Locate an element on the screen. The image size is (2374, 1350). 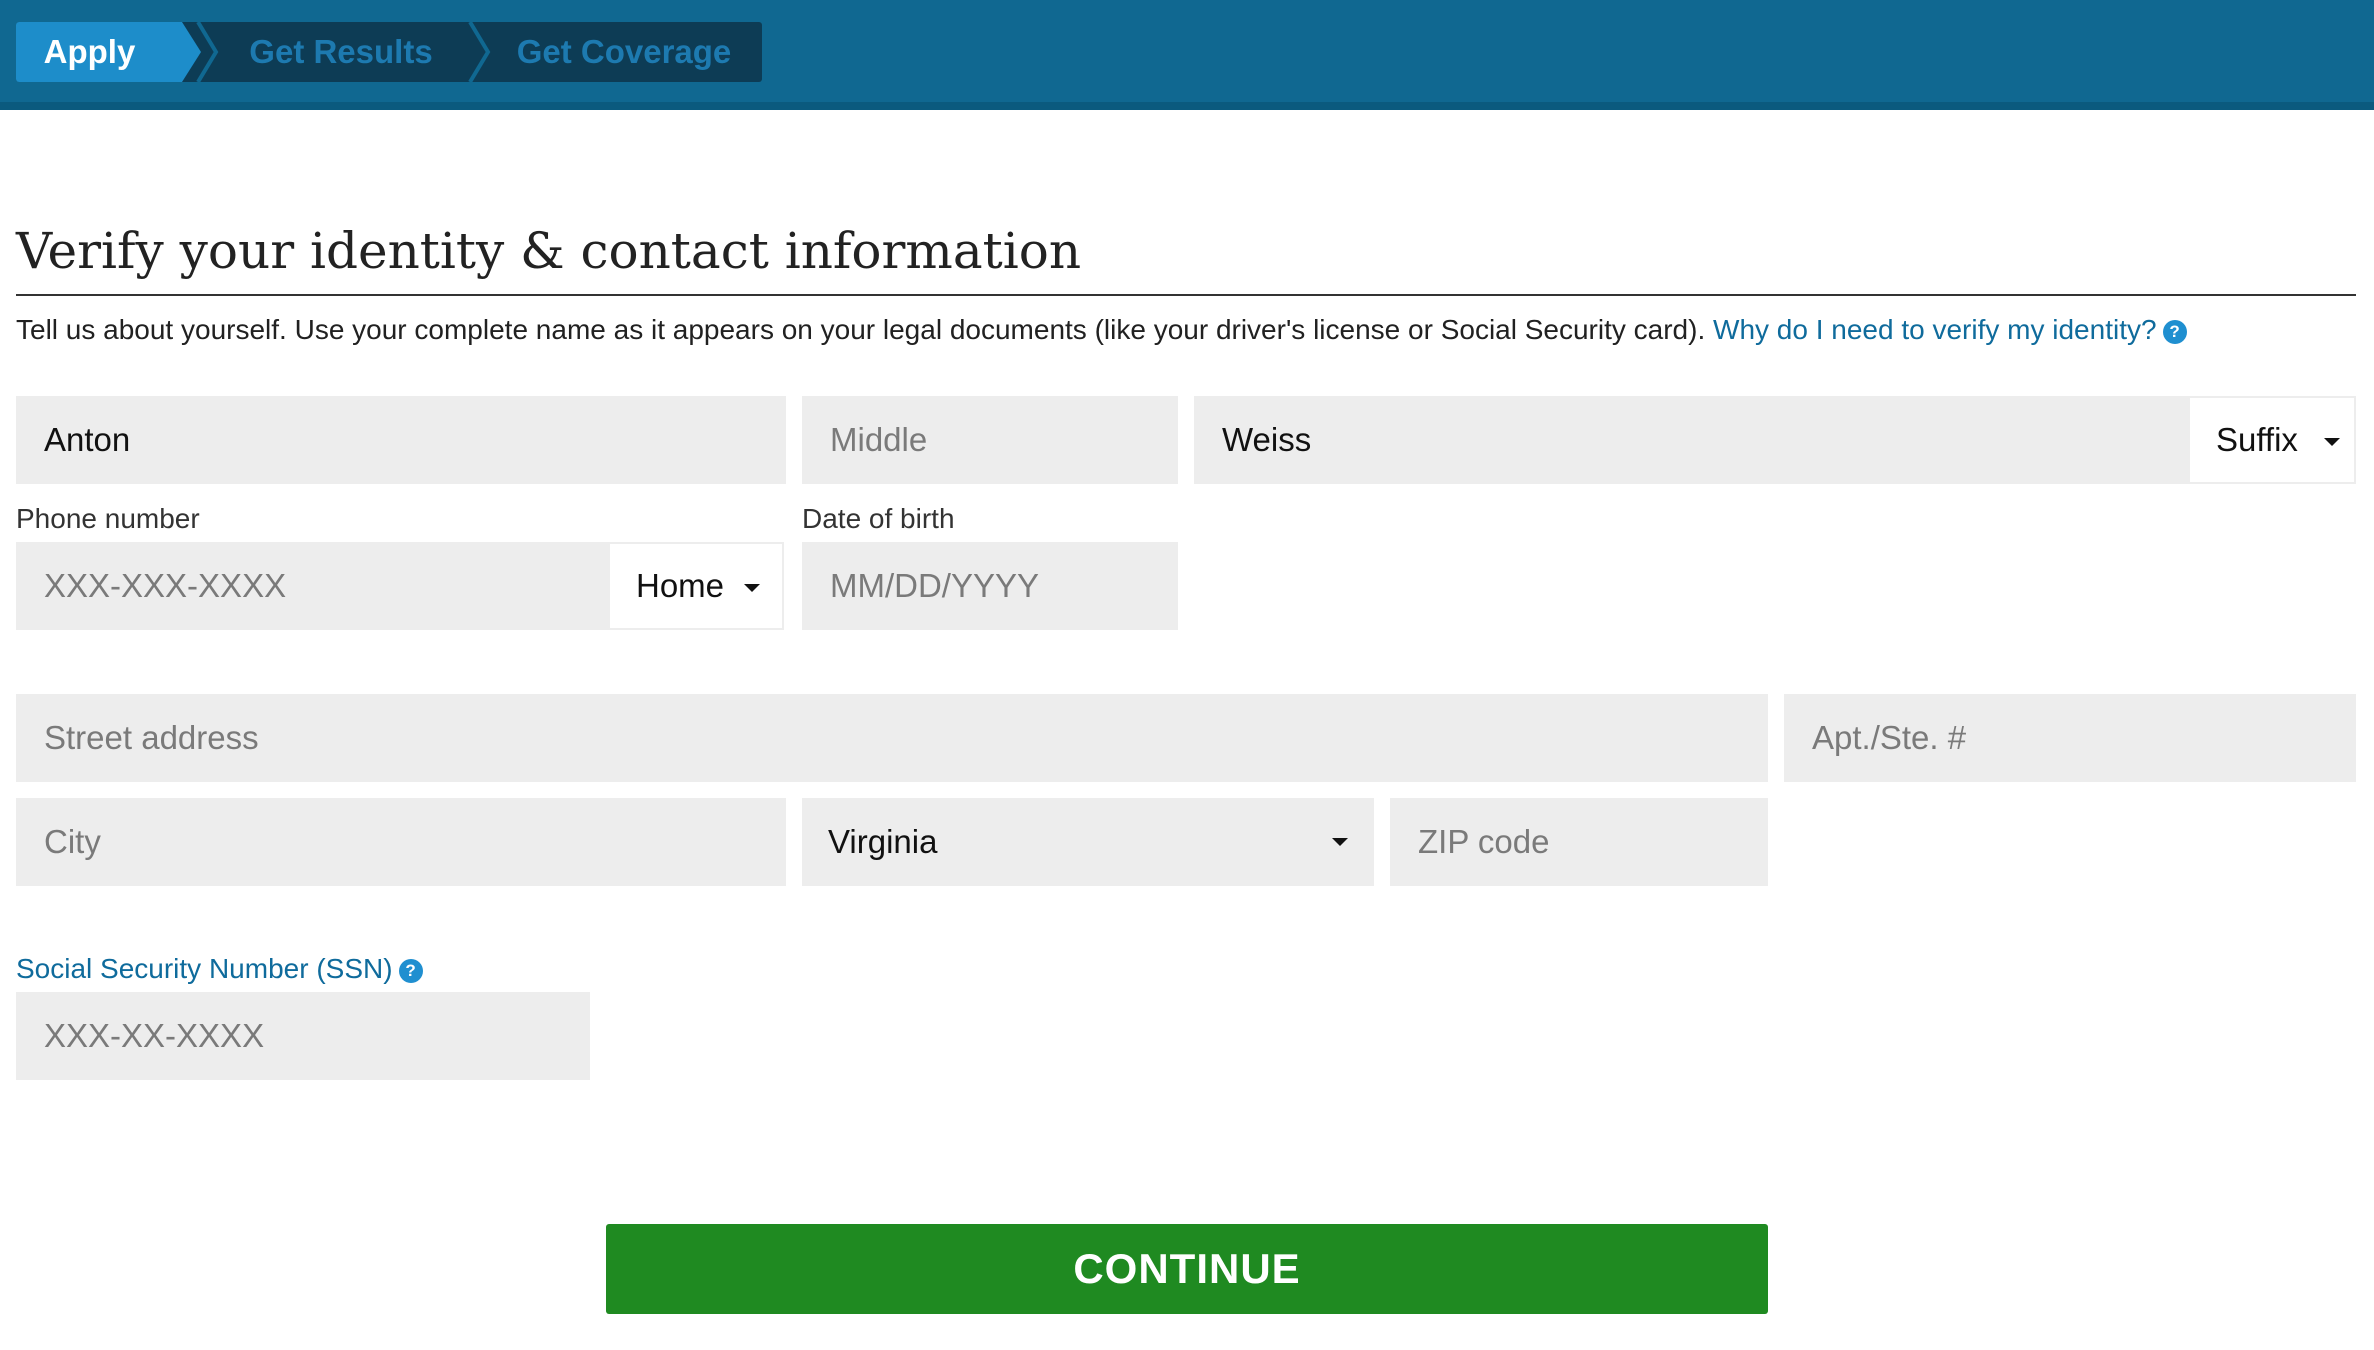
middle-name-input is located at coordinates (990, 440).